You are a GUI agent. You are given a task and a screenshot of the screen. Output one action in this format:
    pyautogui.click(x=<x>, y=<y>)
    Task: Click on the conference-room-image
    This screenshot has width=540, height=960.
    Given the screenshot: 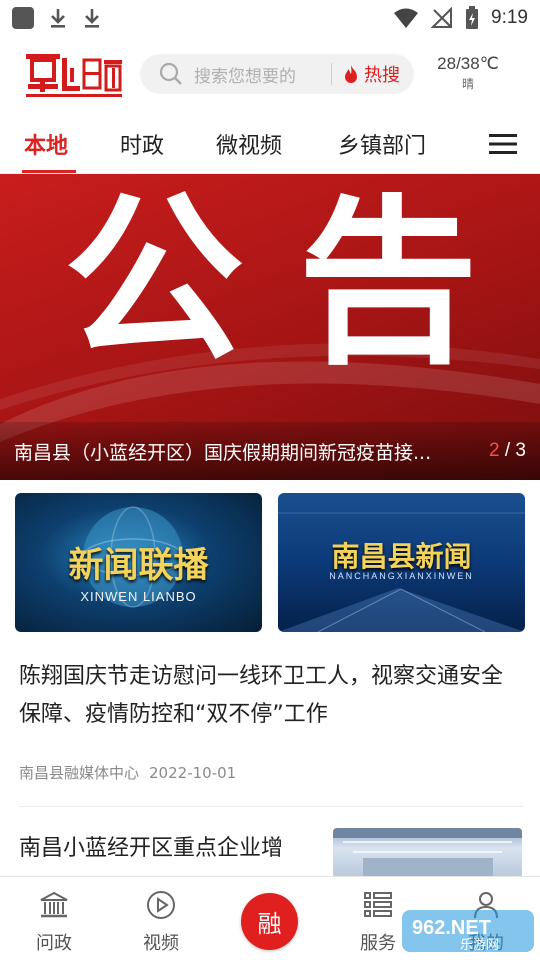 What is the action you would take?
    pyautogui.click(x=427, y=853)
    